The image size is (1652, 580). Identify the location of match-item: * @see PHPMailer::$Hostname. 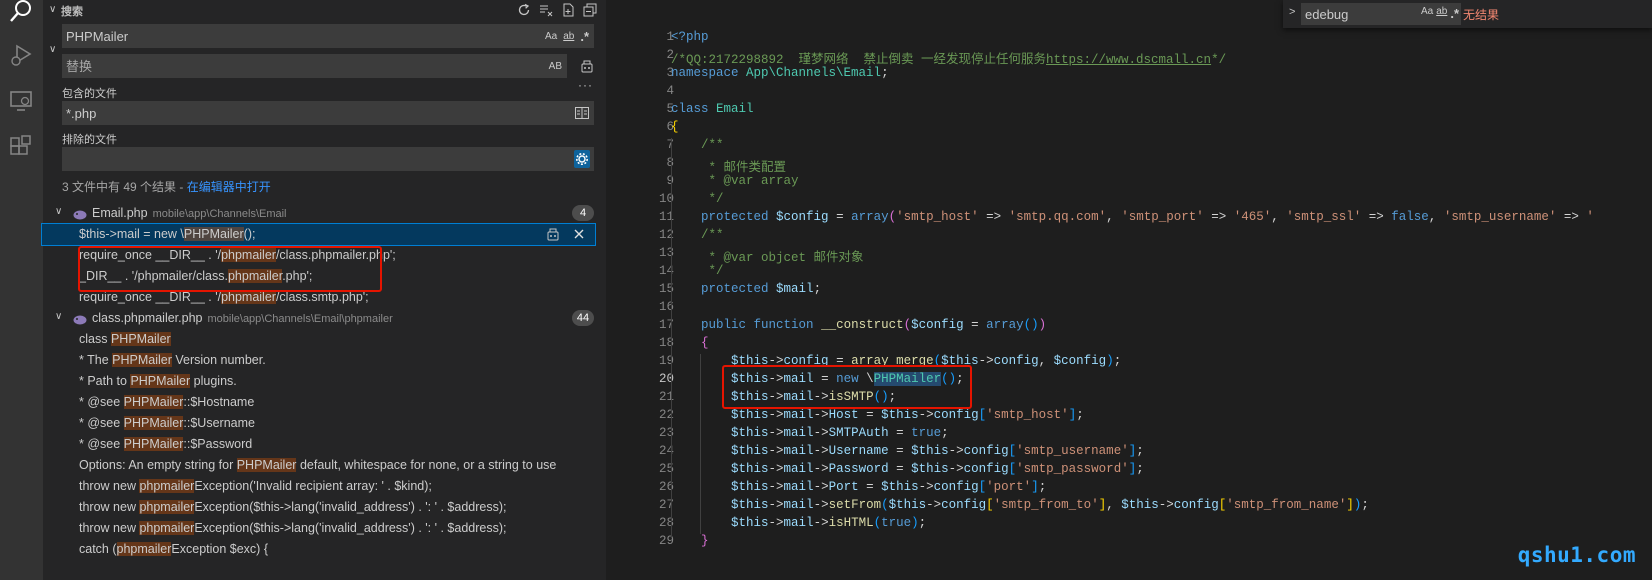
(339, 402).